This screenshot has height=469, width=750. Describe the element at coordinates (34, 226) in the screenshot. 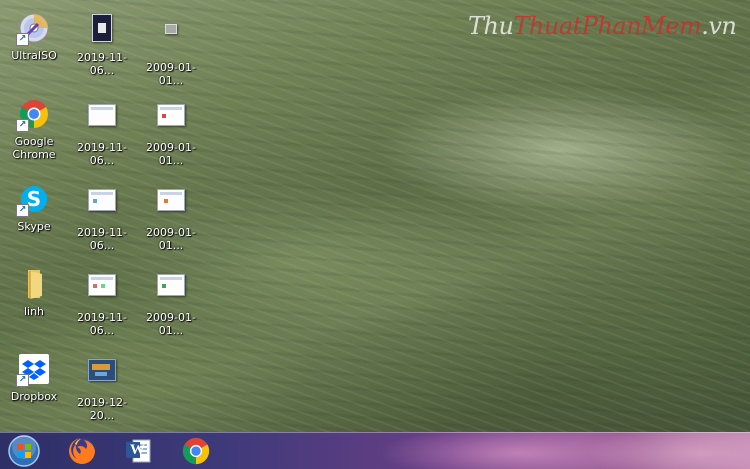

I see `icon-label: Skype` at that location.